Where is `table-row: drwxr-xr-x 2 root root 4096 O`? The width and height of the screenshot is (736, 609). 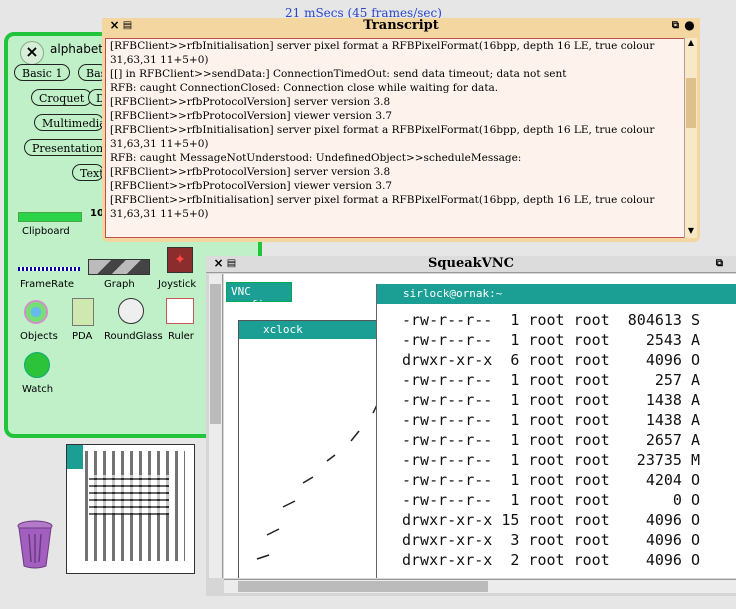
table-row: drwxr-xr-x 2 root root 4096 O is located at coordinates (551, 560).